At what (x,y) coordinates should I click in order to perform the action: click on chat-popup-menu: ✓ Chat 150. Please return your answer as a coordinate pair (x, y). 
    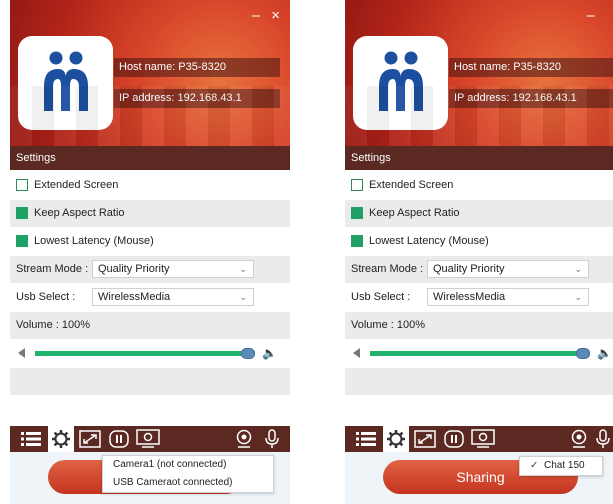
    Looking at the image, I should click on (561, 466).